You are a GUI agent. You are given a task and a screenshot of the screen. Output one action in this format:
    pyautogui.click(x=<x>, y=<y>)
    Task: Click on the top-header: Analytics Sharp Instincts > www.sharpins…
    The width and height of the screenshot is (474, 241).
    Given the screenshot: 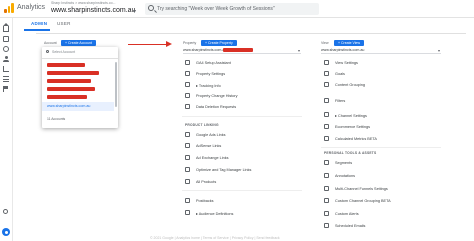 What is the action you would take?
    pyautogui.click(x=237, y=9)
    